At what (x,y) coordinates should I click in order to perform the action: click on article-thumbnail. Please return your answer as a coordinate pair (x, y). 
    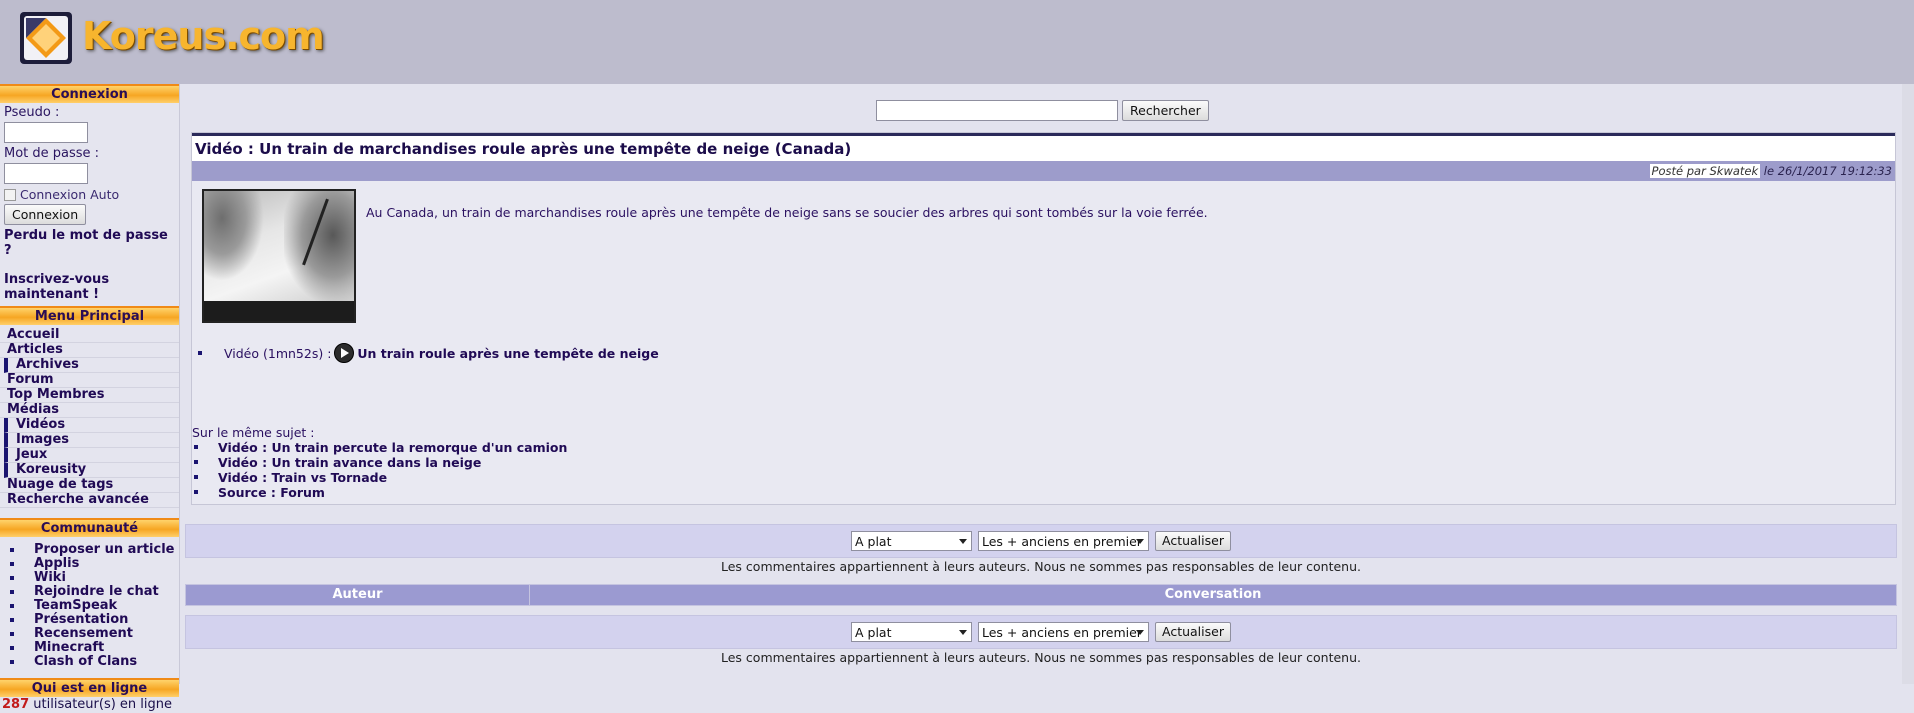
    Looking at the image, I should click on (279, 256).